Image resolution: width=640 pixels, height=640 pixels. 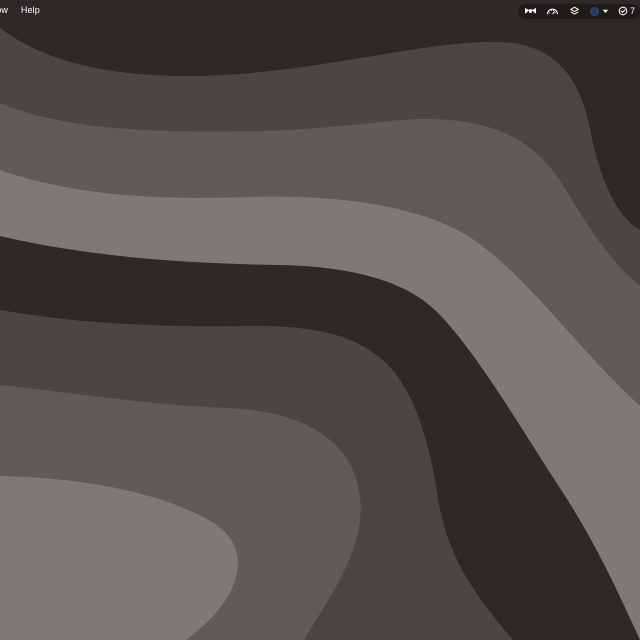 What do you see at coordinates (20, 10) in the screenshot?
I see `menu-bar-left: ndow Help` at bounding box center [20, 10].